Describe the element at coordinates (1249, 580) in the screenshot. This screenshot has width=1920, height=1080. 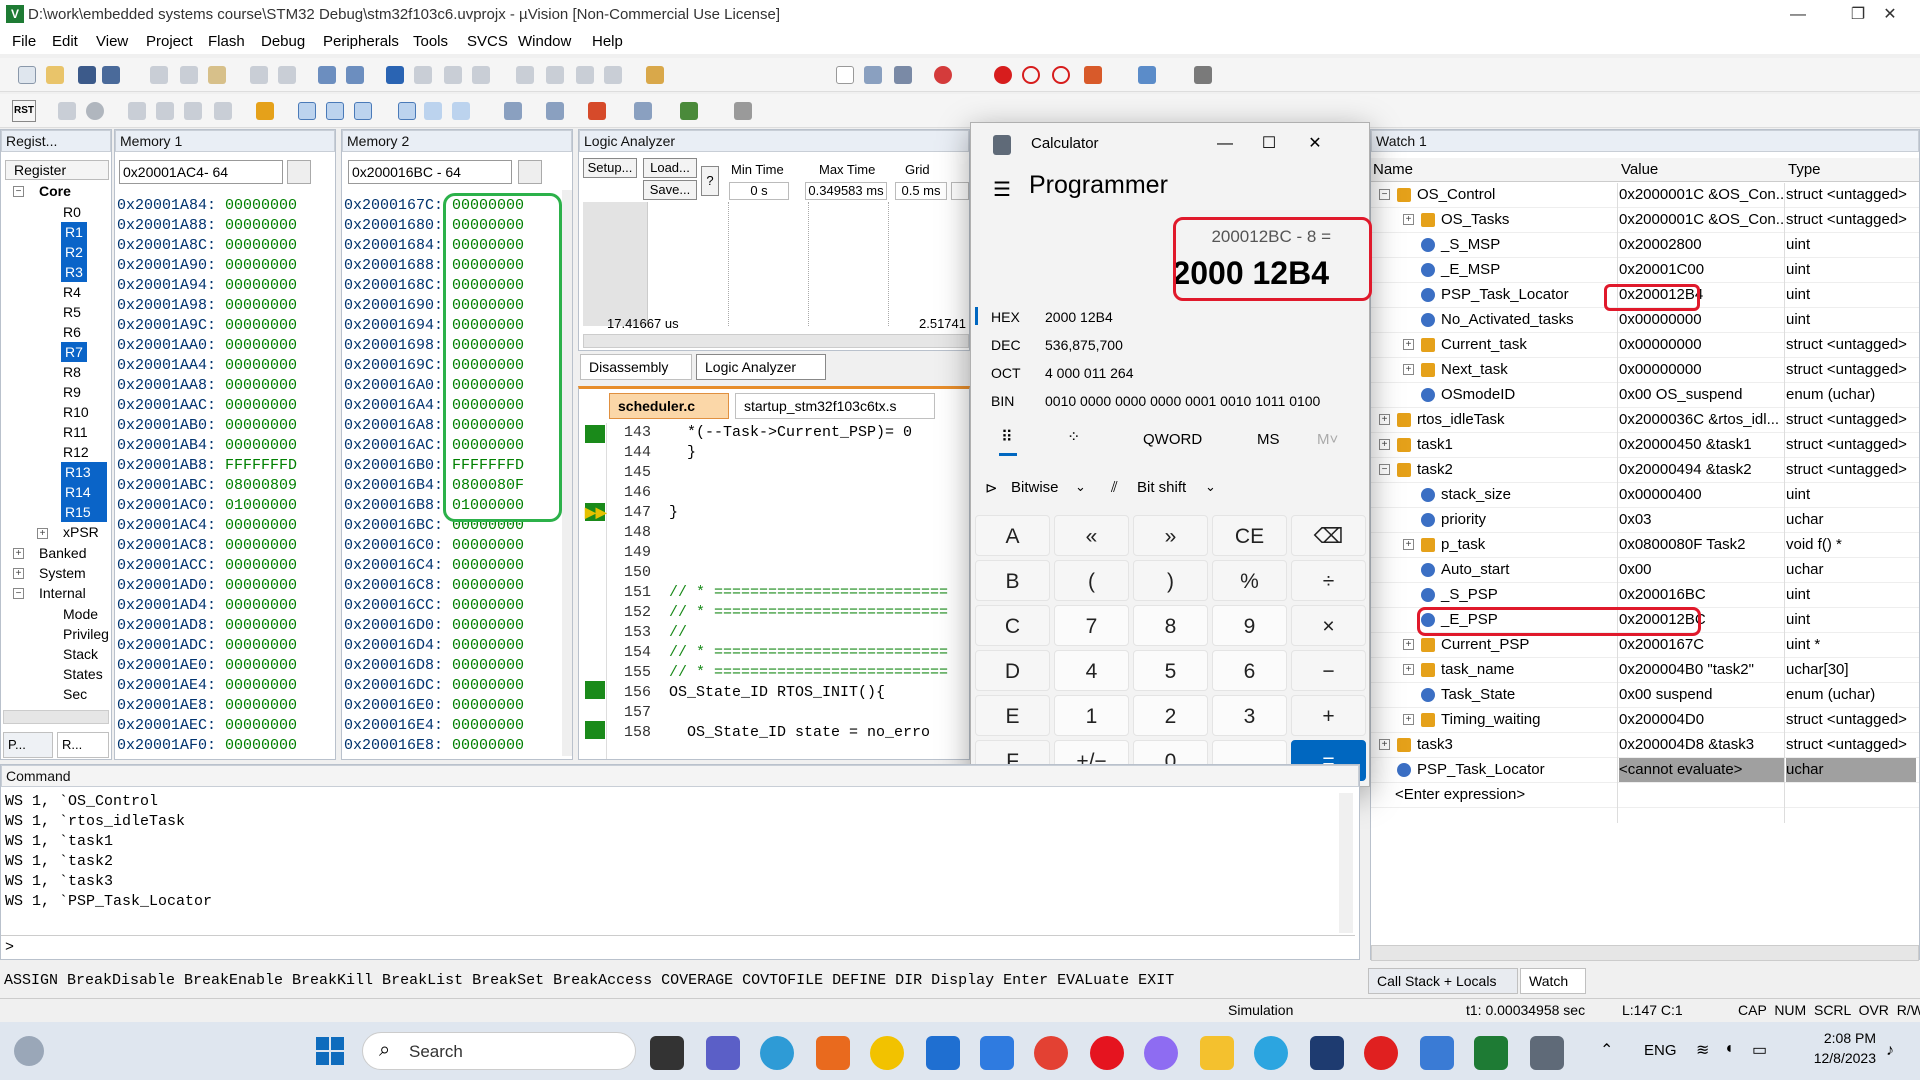
I see `calc-key-percent: %` at that location.